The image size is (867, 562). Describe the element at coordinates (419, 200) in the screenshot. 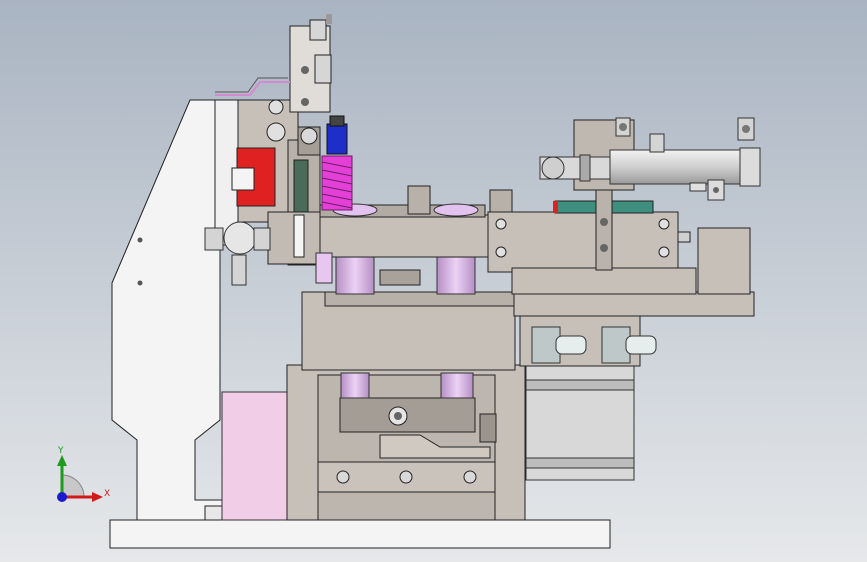

I see `upper-table-block-small` at that location.